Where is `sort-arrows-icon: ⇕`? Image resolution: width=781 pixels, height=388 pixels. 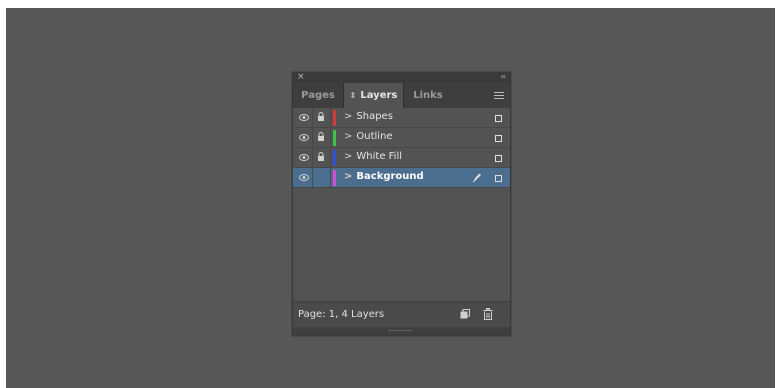 sort-arrows-icon: ⇕ is located at coordinates (353, 95).